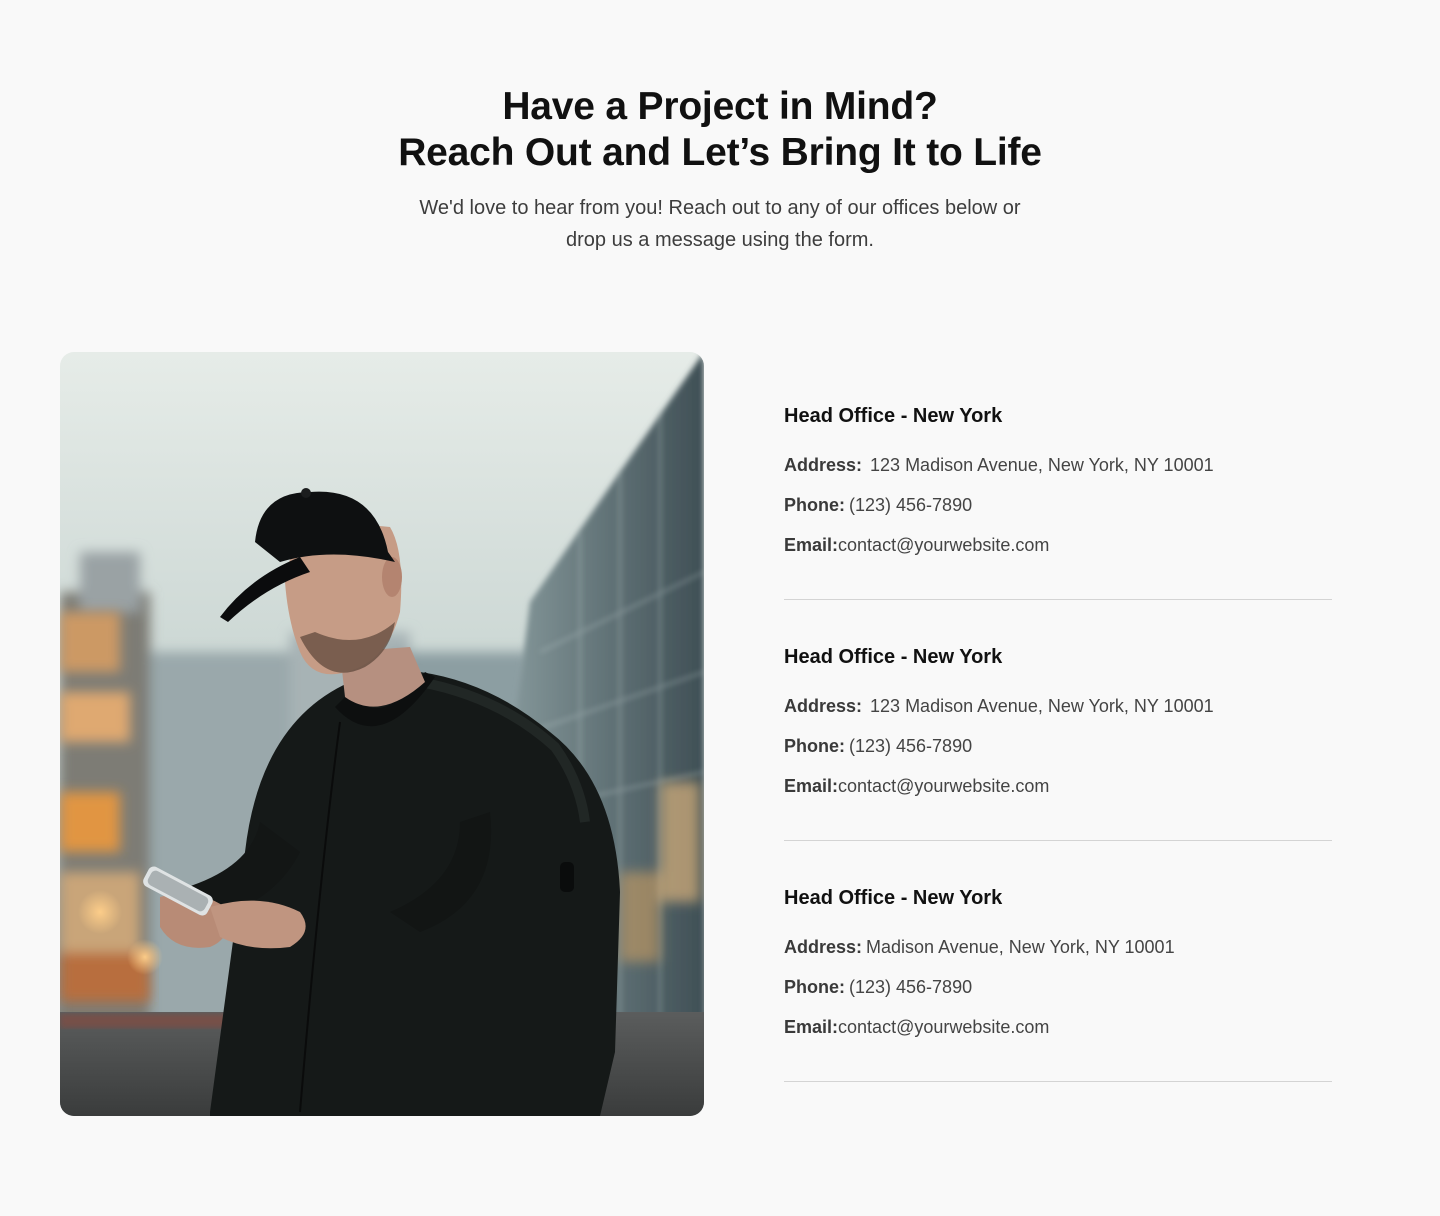 The image size is (1440, 1216). What do you see at coordinates (720, 152) in the screenshot?
I see `page-title-line-2: Reach Out and Let’s Bring It to Life` at bounding box center [720, 152].